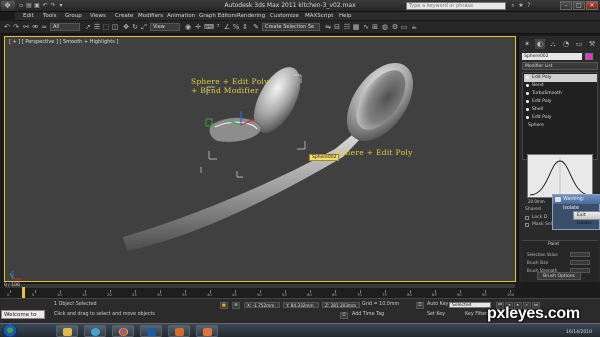 The height and width of the screenshot is (337, 600). I want to click on mask-checkbox, so click(527, 225).